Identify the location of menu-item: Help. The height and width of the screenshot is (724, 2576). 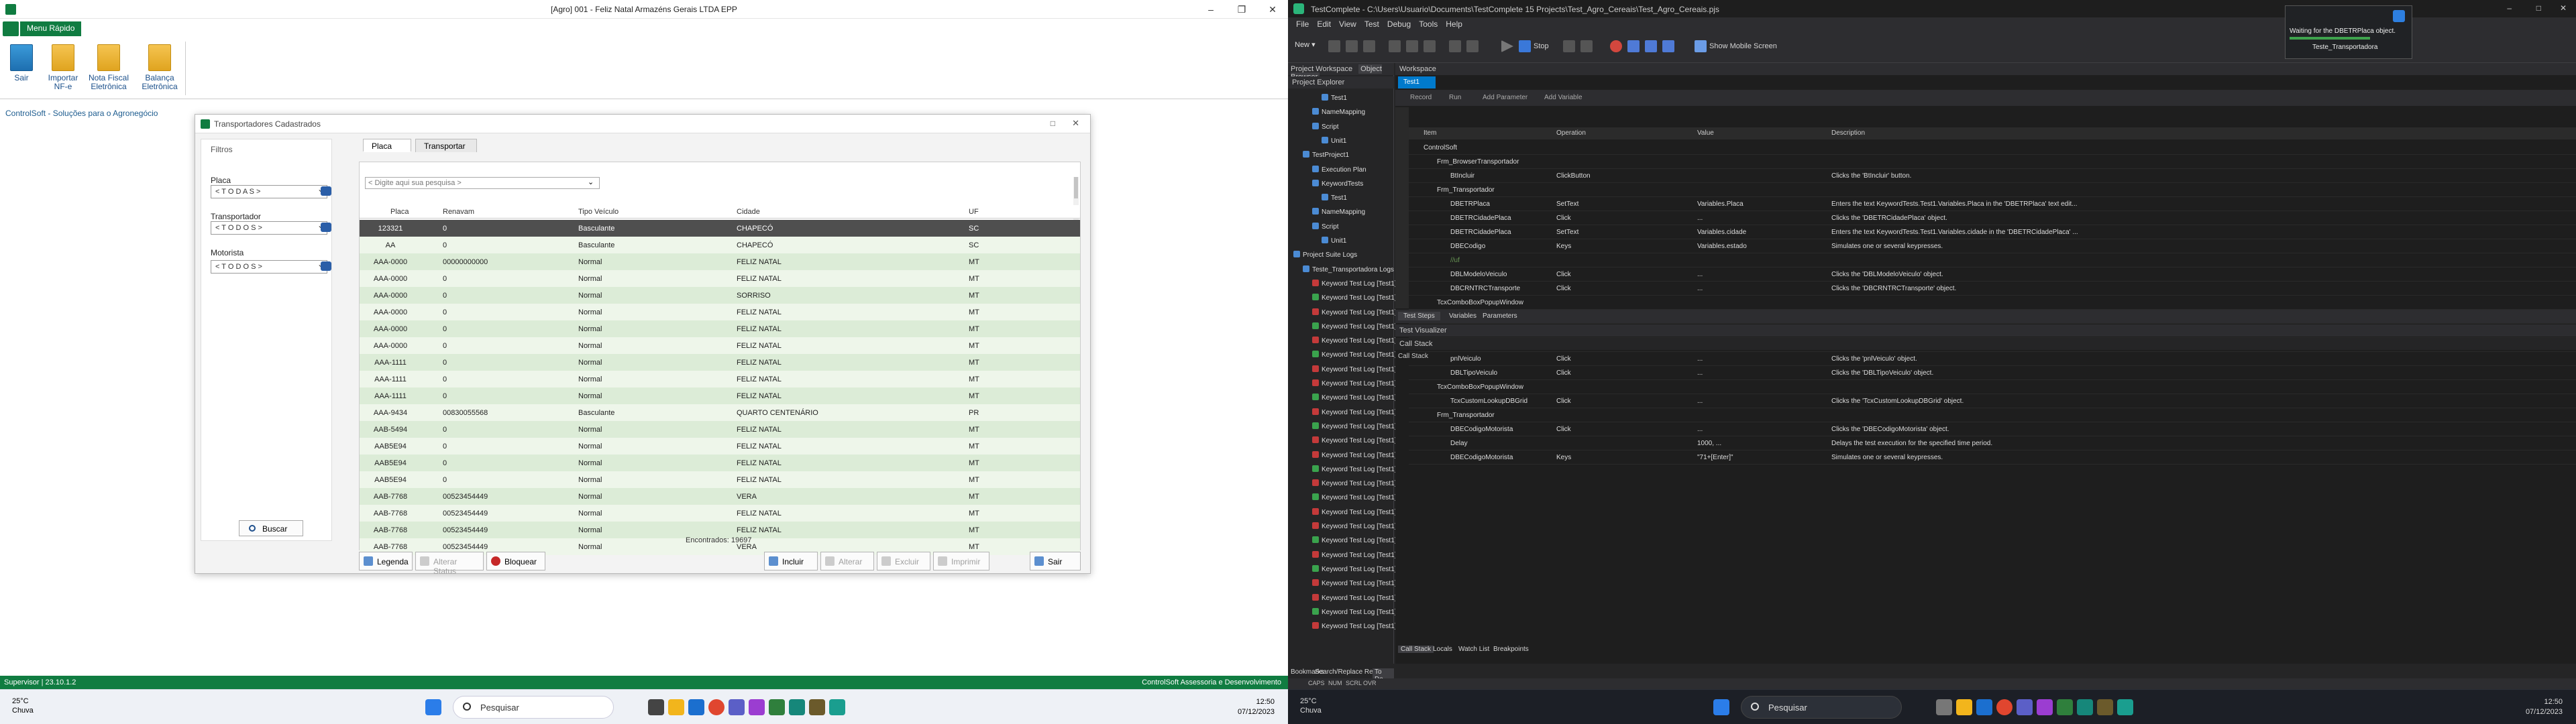
(1450, 23).